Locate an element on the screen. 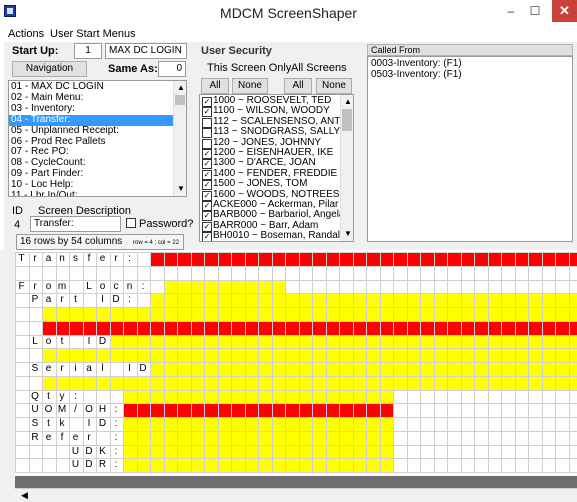 The width and height of the screenshot is (577, 502). this-screen-all-button: All is located at coordinates (215, 86).